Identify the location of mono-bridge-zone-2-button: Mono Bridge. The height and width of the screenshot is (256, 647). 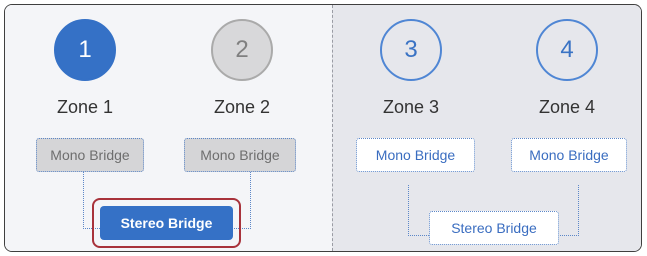
(240, 155).